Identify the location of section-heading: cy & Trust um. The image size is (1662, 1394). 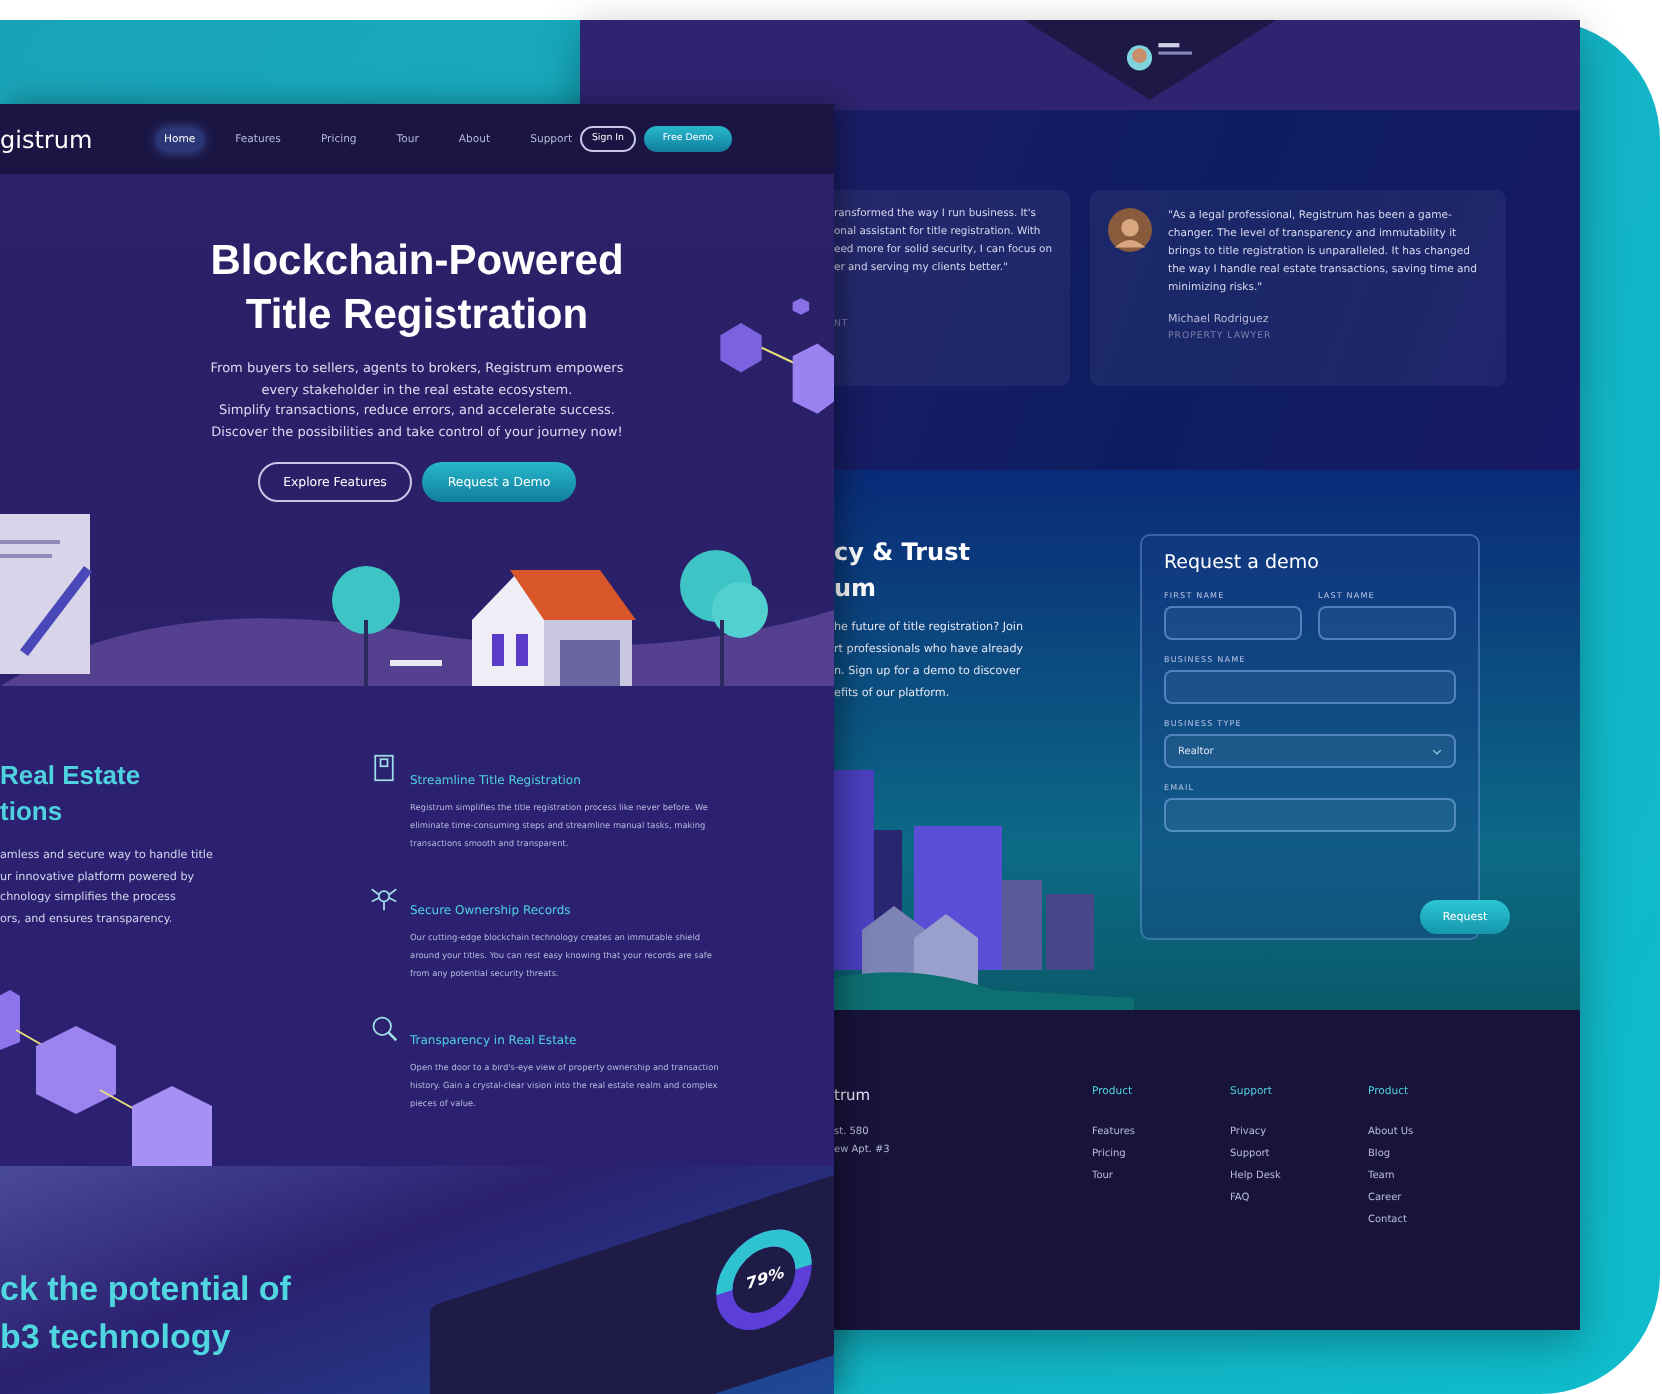
(903, 571).